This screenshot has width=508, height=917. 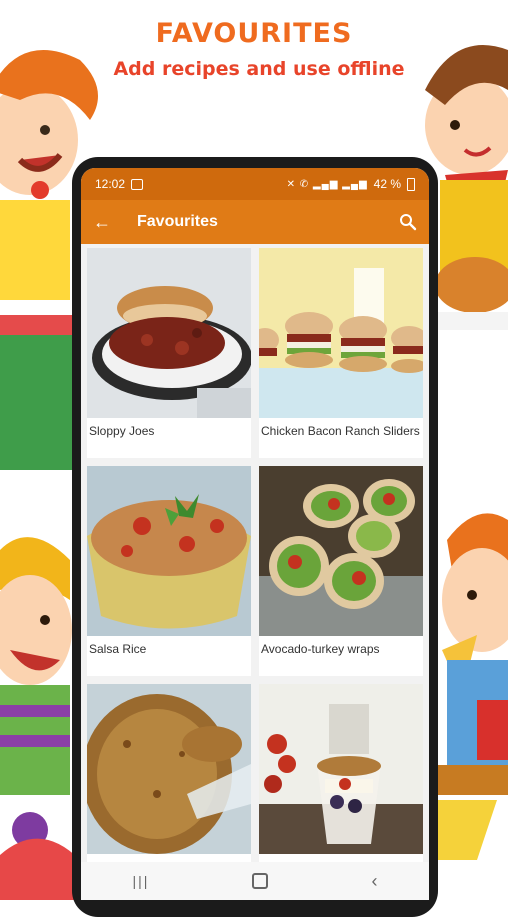 I want to click on recipe-card-avocado-turkey-wraps: Avocado-turkey wraps, so click(x=341, y=571).